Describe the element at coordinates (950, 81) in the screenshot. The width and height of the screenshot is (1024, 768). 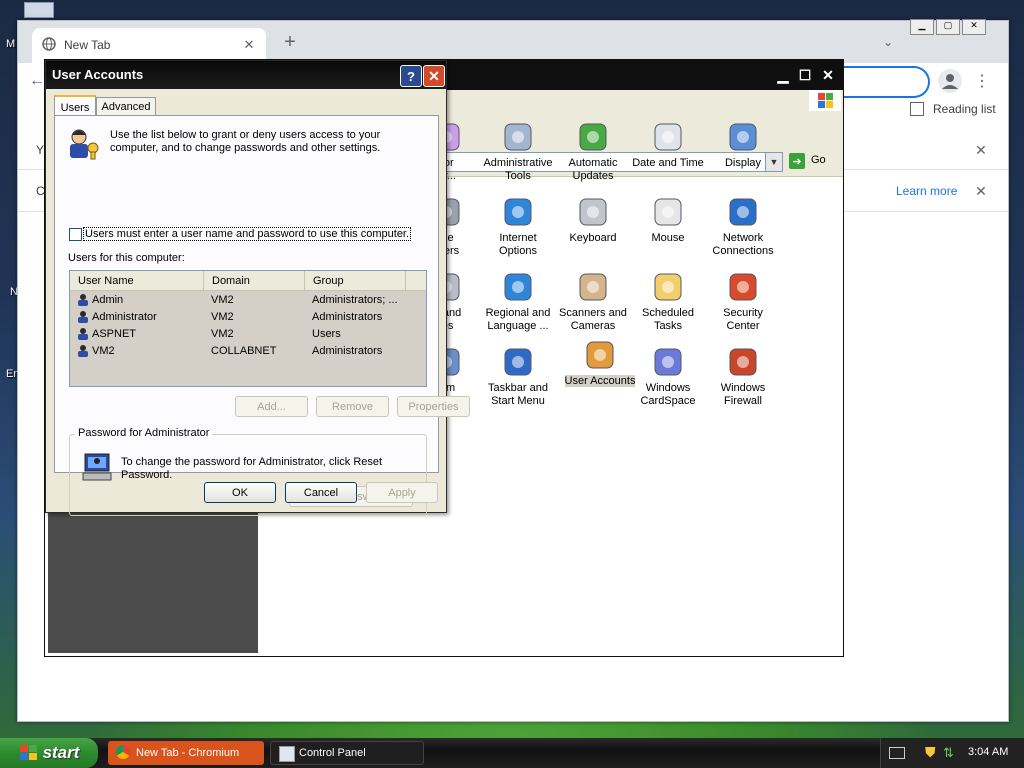
I see `avatar` at that location.